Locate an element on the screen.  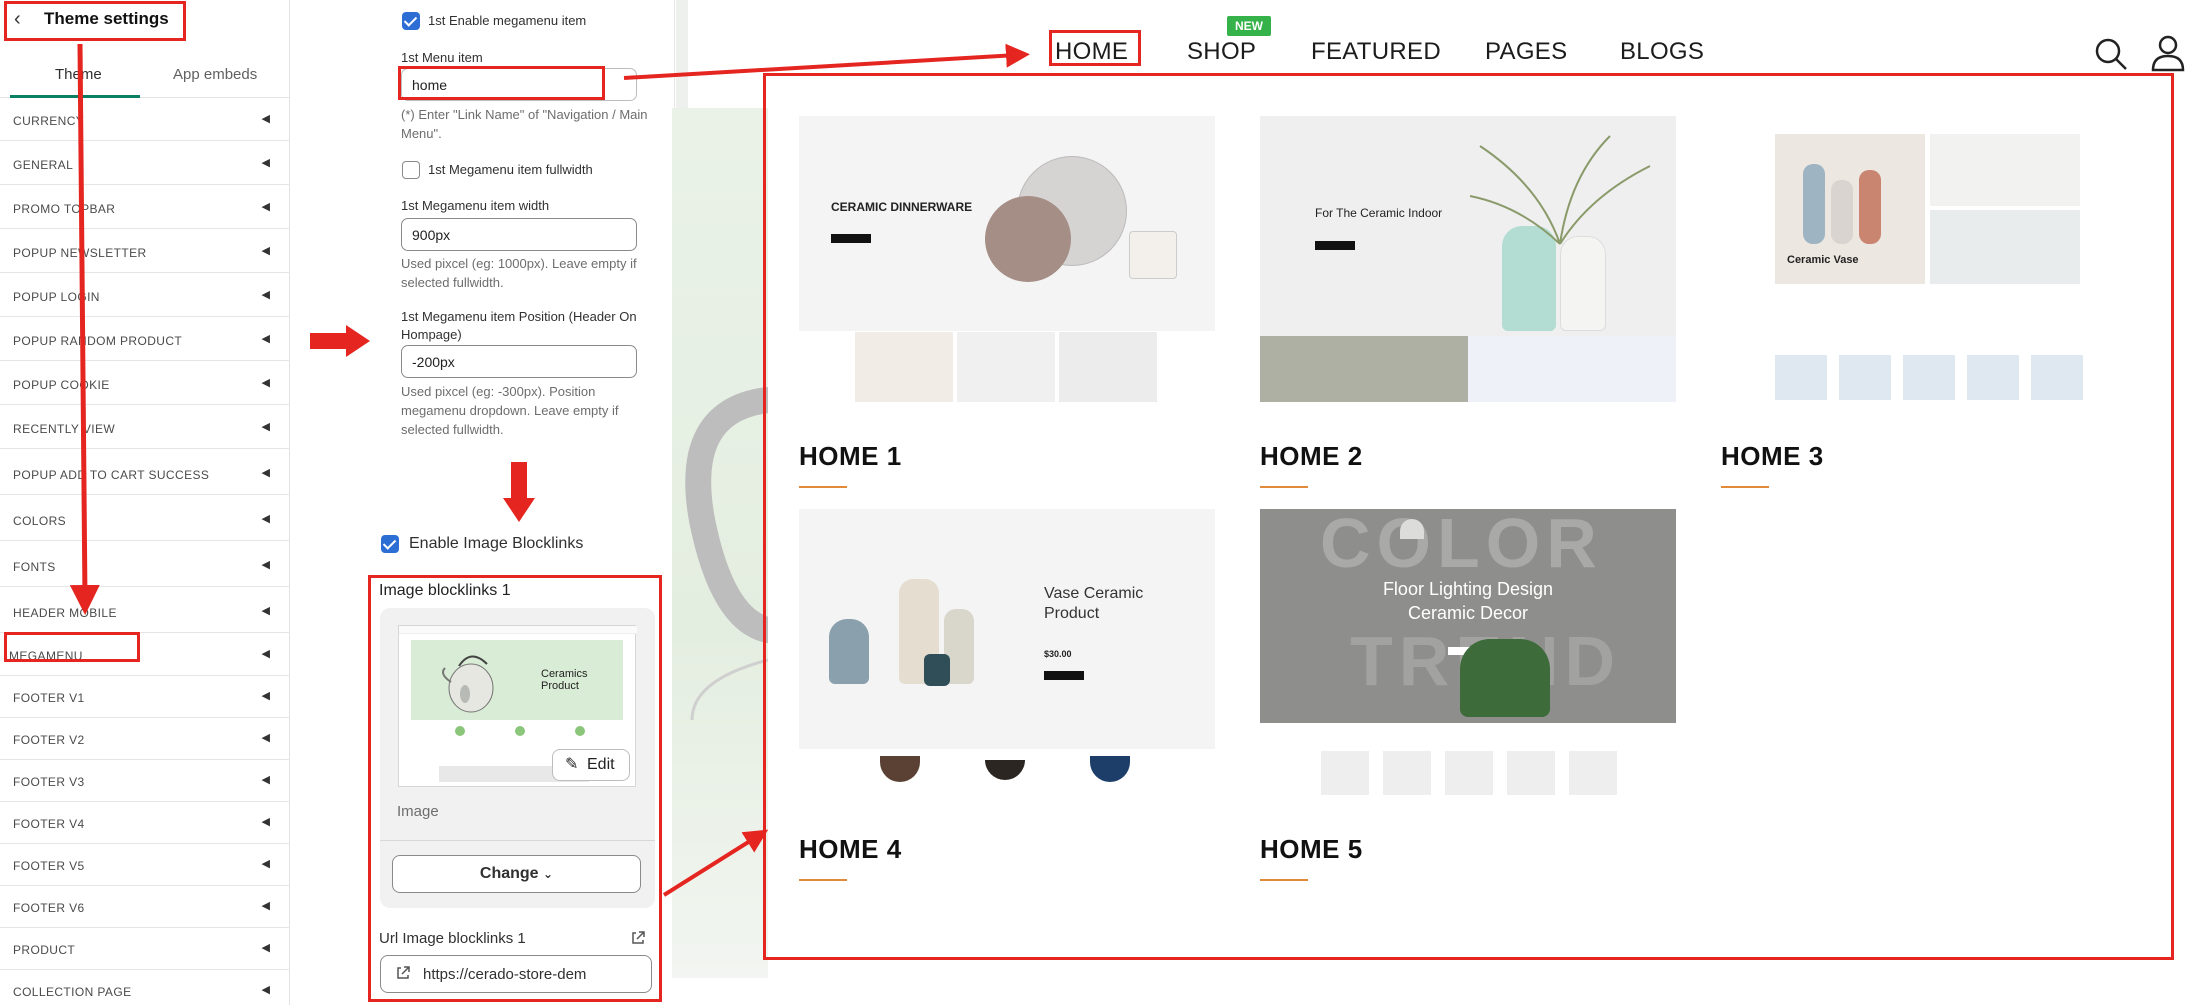
arrow-to-home is located at coordinates (826, 61).